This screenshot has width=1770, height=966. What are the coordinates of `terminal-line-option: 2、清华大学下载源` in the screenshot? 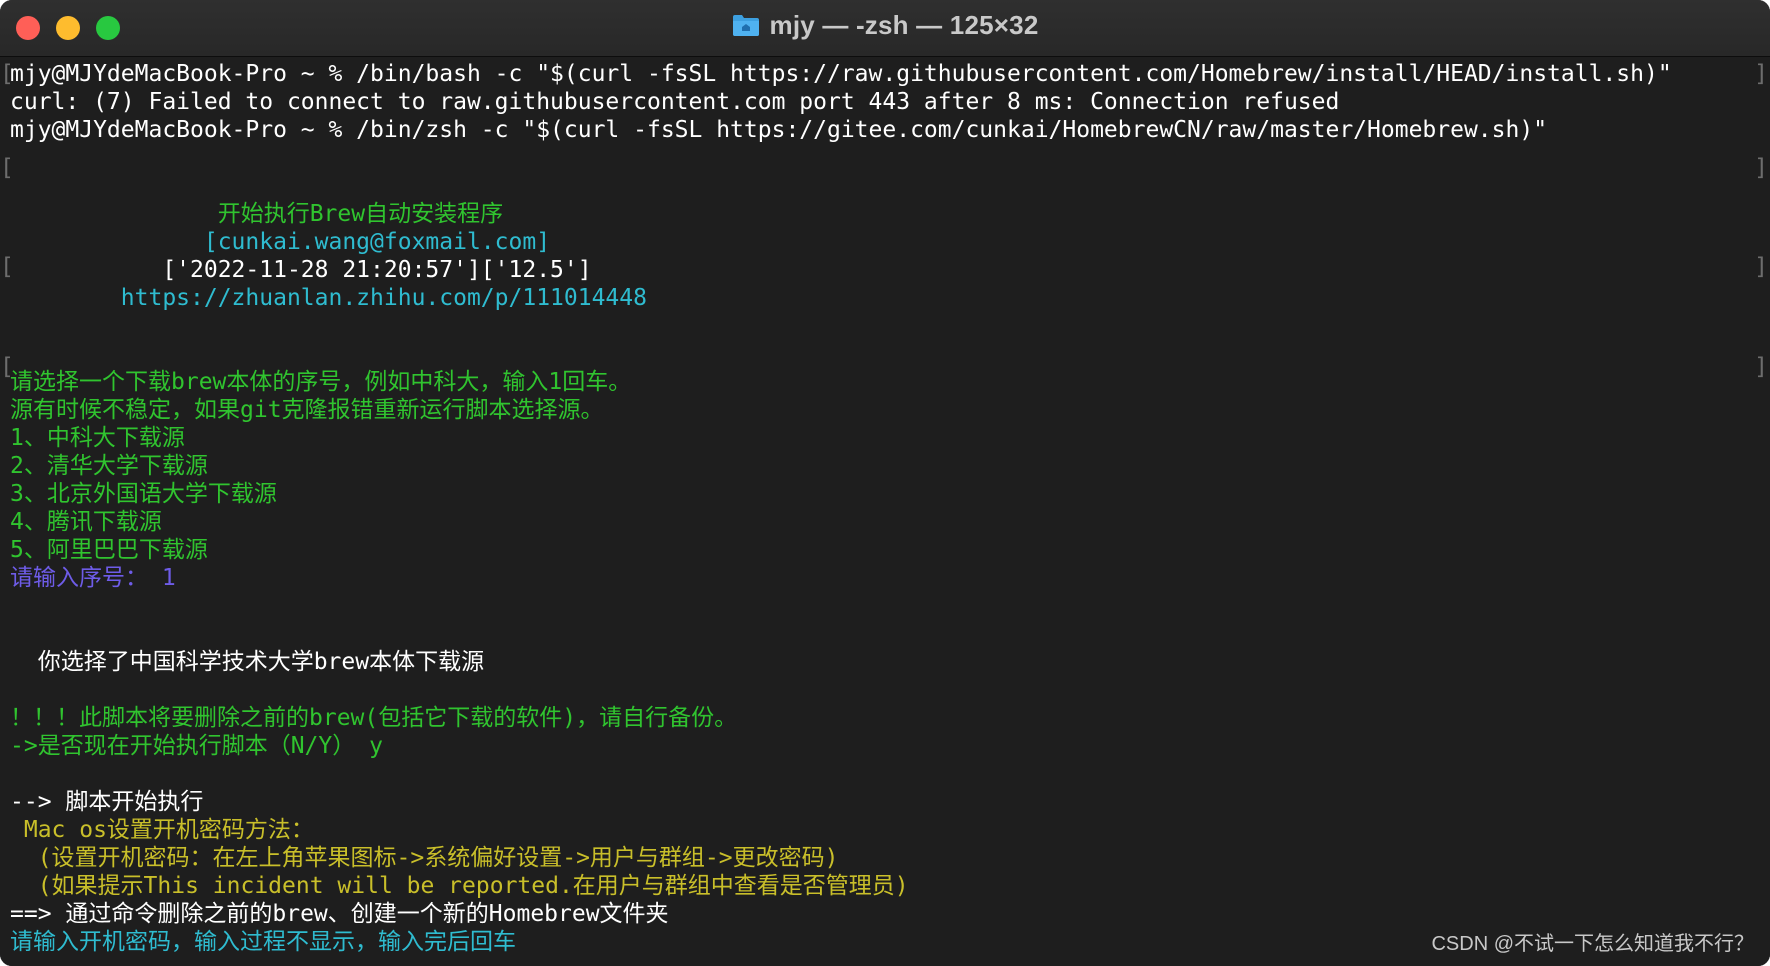 It's located at (109, 466).